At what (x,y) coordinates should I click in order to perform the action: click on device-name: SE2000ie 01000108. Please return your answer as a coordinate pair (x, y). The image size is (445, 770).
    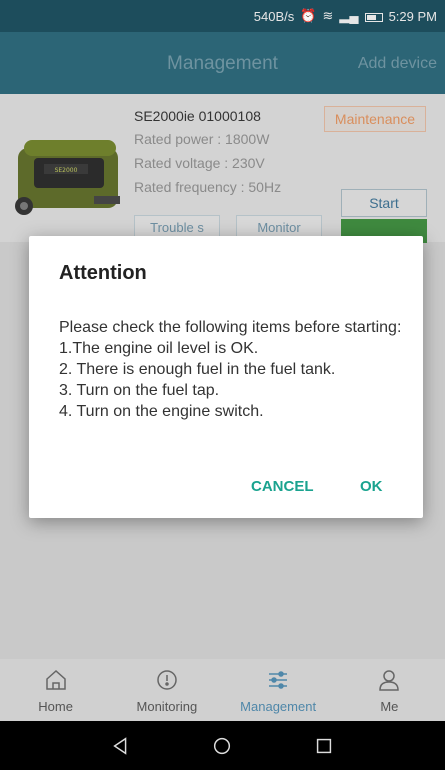
    Looking at the image, I should click on (197, 116).